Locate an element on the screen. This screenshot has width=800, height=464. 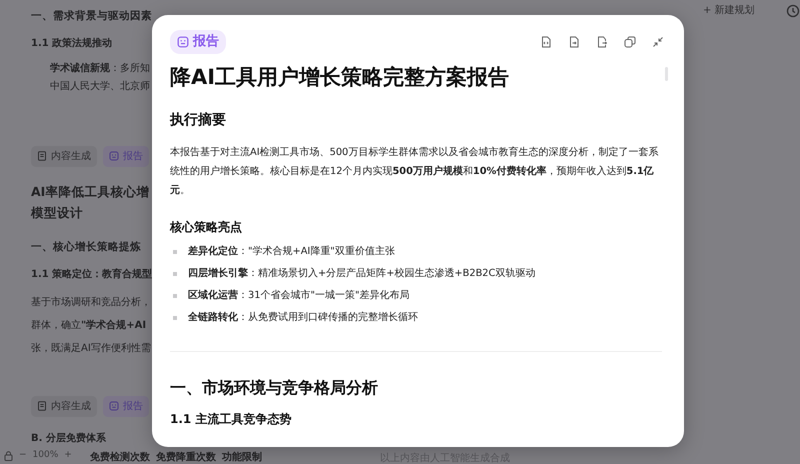
zoom-out-button: − is located at coordinates (23, 455).